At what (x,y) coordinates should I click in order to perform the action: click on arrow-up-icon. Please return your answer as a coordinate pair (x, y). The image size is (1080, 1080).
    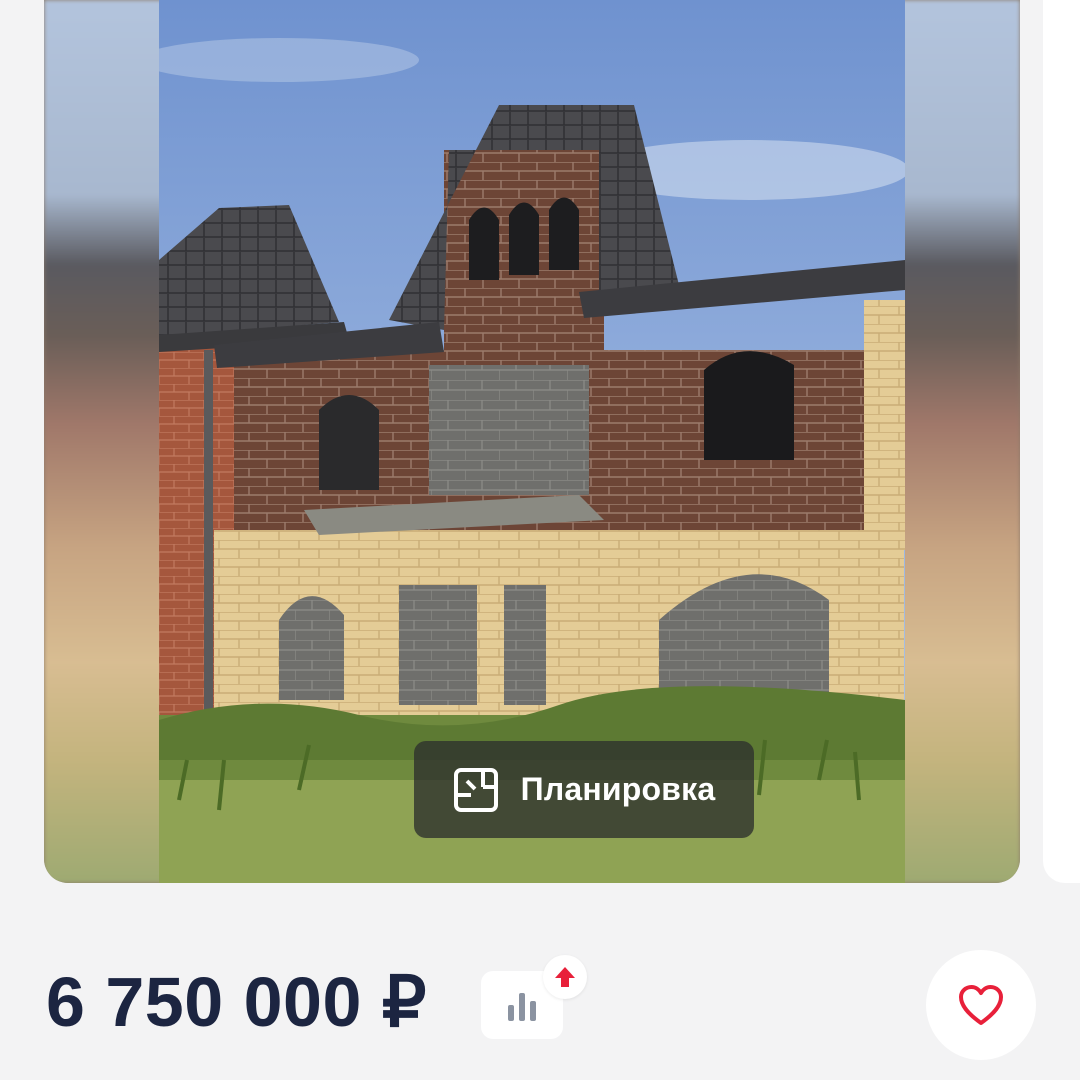
    Looking at the image, I should click on (565, 977).